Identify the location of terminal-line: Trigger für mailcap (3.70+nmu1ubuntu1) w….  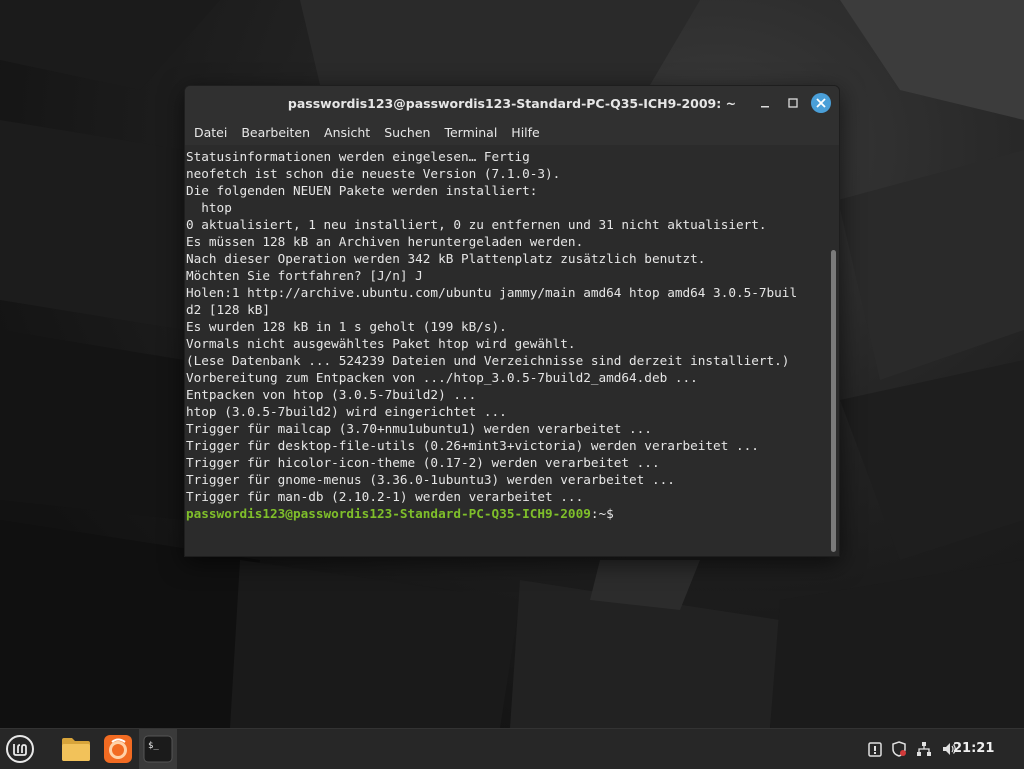
(419, 428).